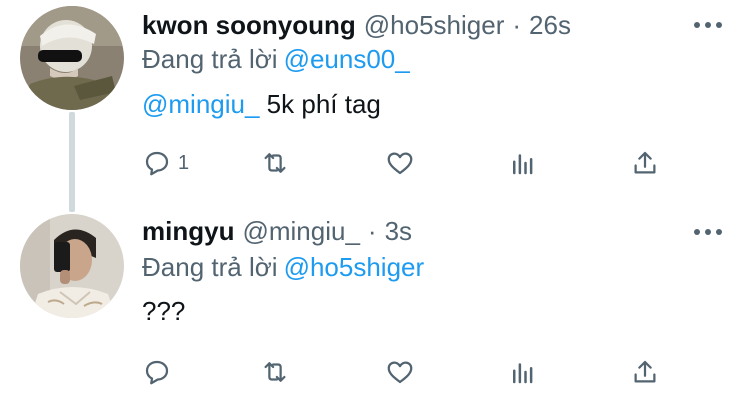 The width and height of the screenshot is (750, 400). What do you see at coordinates (184, 162) in the screenshot?
I see `reply-count: 1` at bounding box center [184, 162].